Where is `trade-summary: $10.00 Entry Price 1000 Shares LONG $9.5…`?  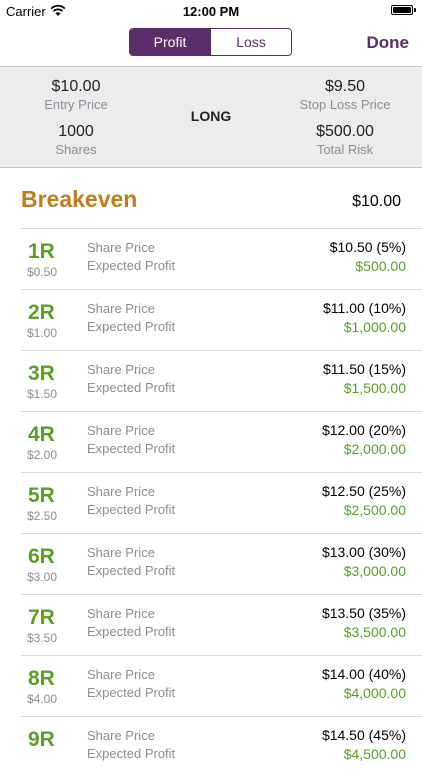 trade-summary: $10.00 Entry Price 1000 Shares LONG $9.5… is located at coordinates (211, 117).